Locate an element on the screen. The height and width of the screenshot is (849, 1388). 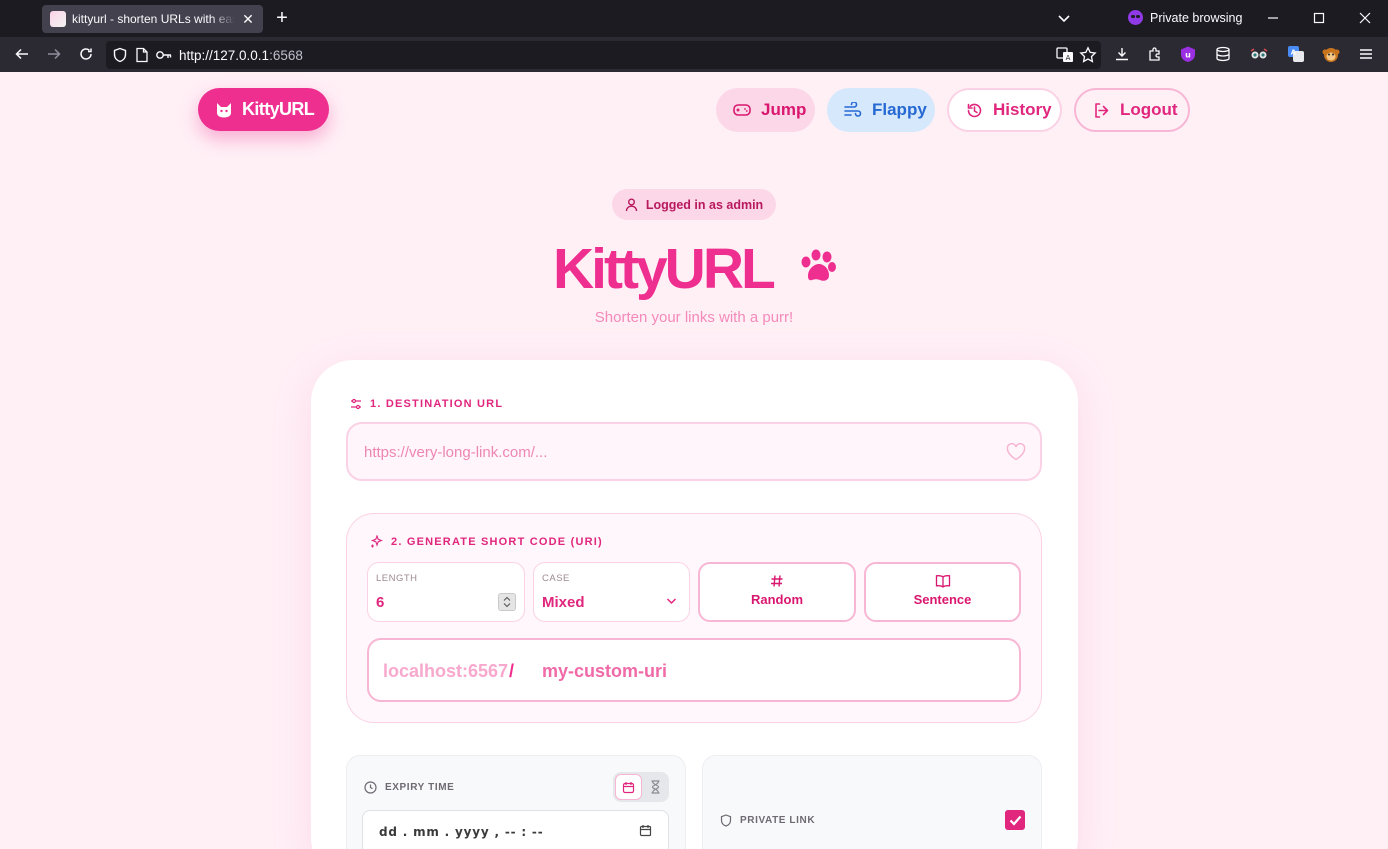
duration-mode-button is located at coordinates (655, 787).